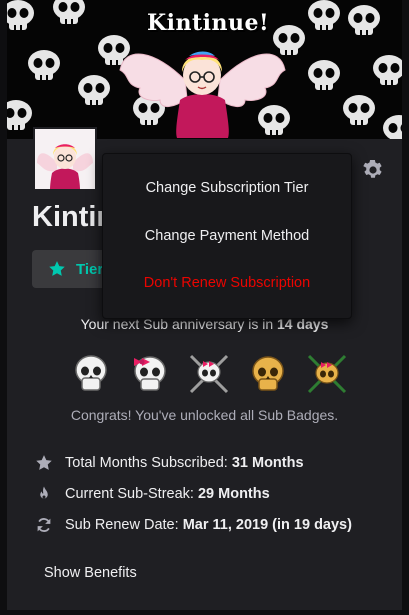 The height and width of the screenshot is (615, 409). I want to click on skull-badge-white-icon, so click(91, 373).